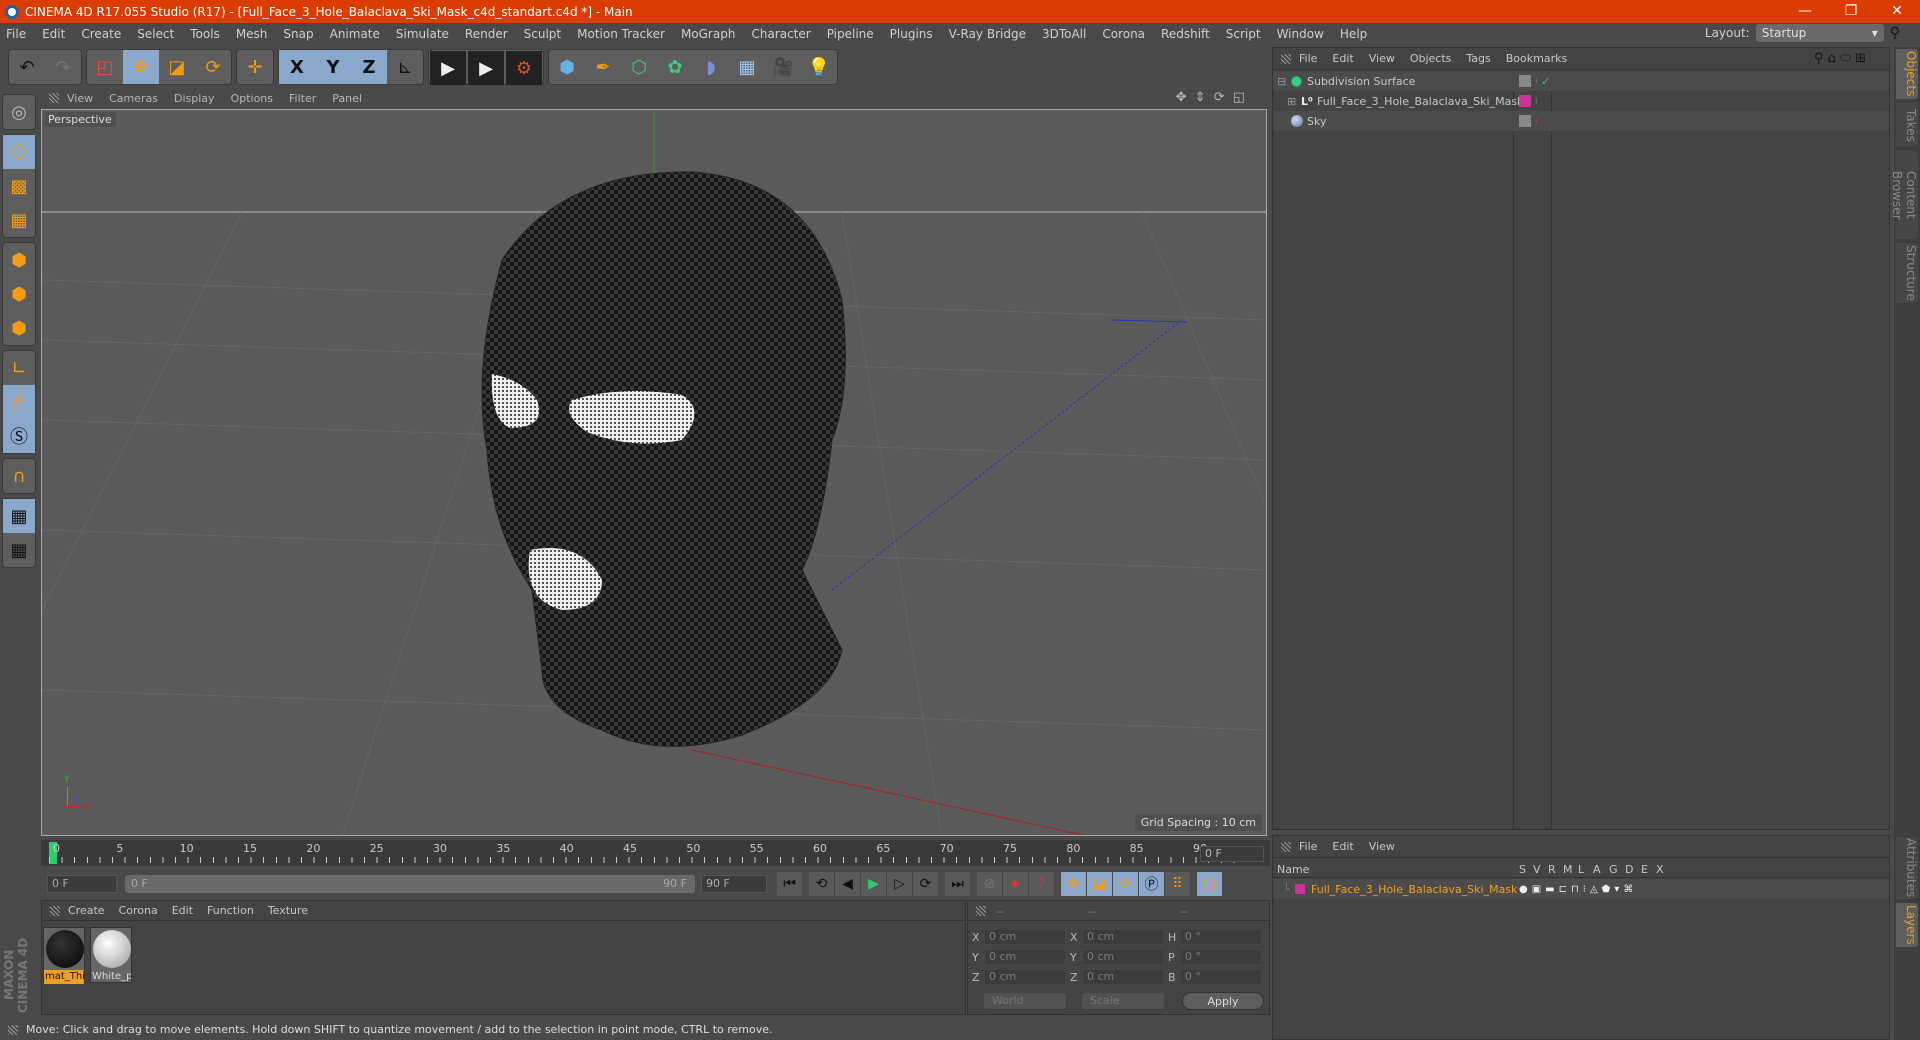  Describe the element at coordinates (1840, 58) in the screenshot. I see `object-manager-toolbar-icons: ⚲ ⌂ ⬭ ⊞` at that location.